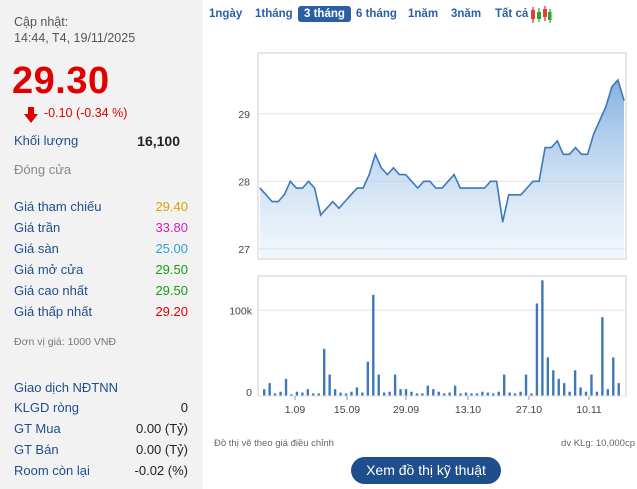 This screenshot has width=637, height=489. What do you see at coordinates (102, 428) in the screenshot?
I see `foreign-row: GT Mua 0.00 (Tỷ)` at bounding box center [102, 428].